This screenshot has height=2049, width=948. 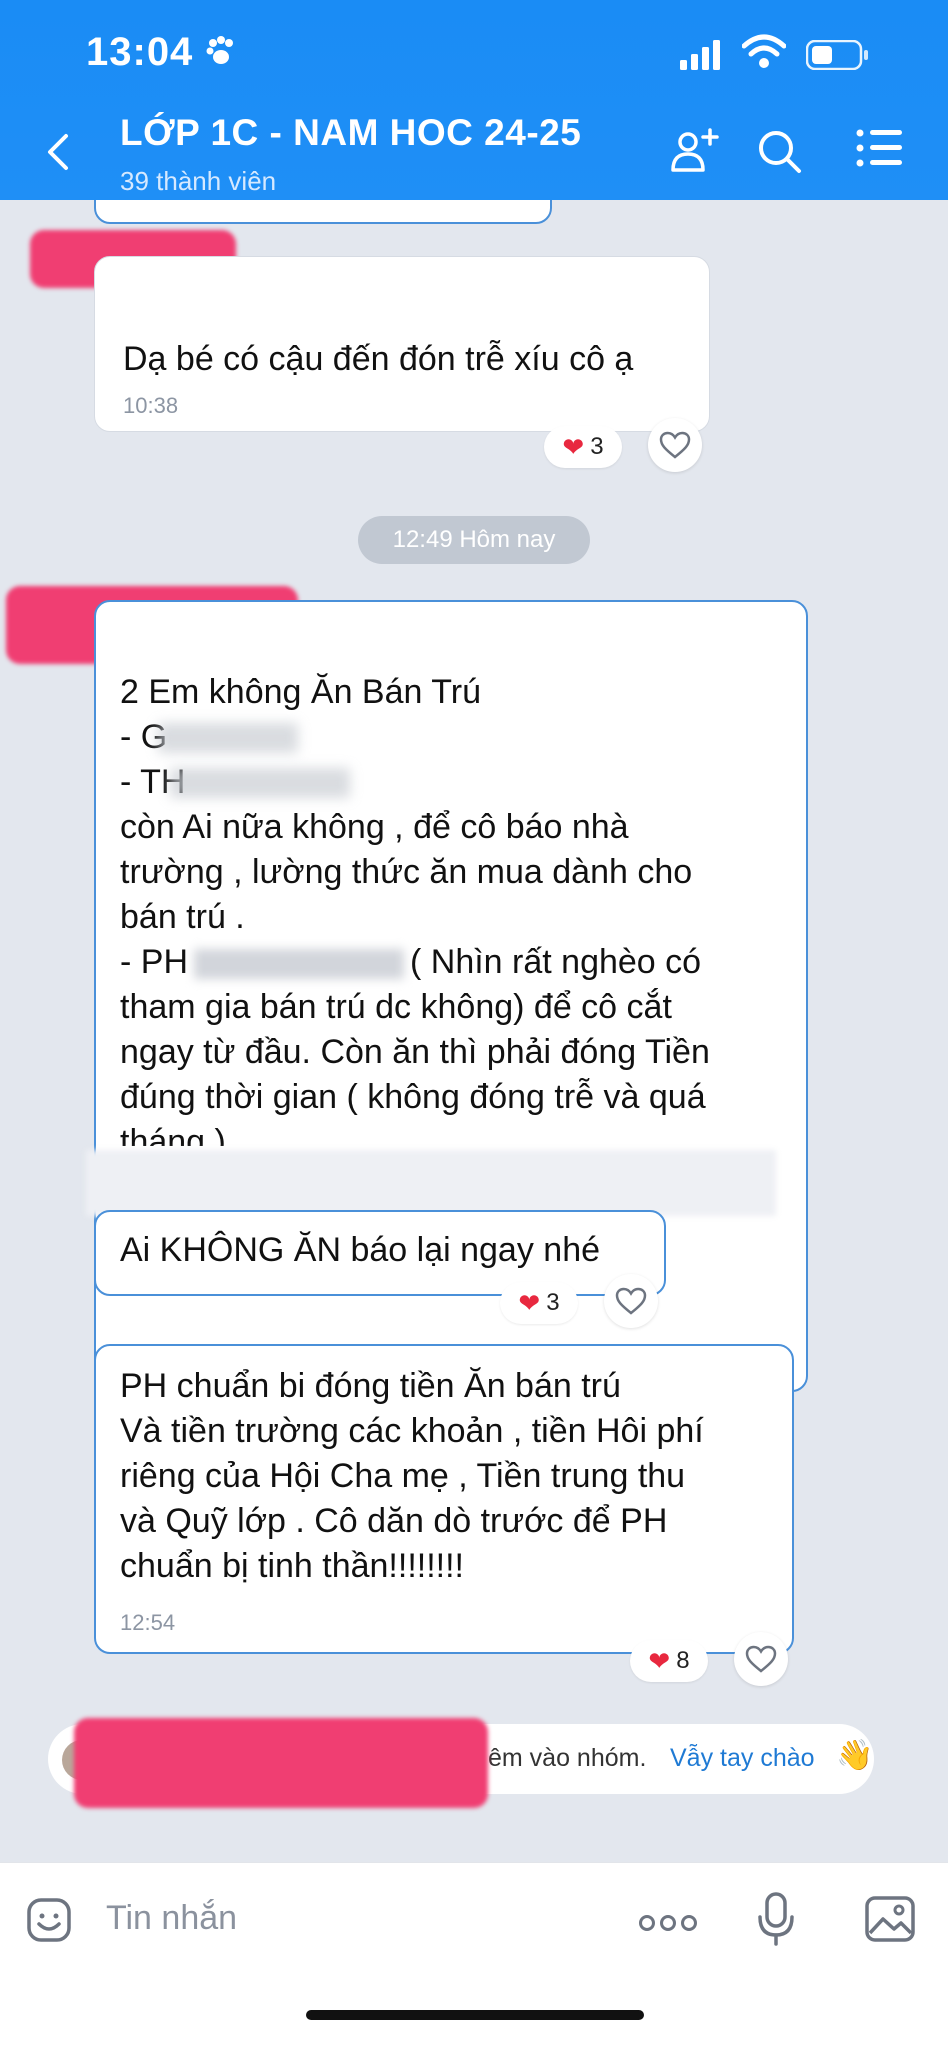 I want to click on message-line: chuẩn bị tinh thần!!!!!!!!, so click(x=292, y=1566).